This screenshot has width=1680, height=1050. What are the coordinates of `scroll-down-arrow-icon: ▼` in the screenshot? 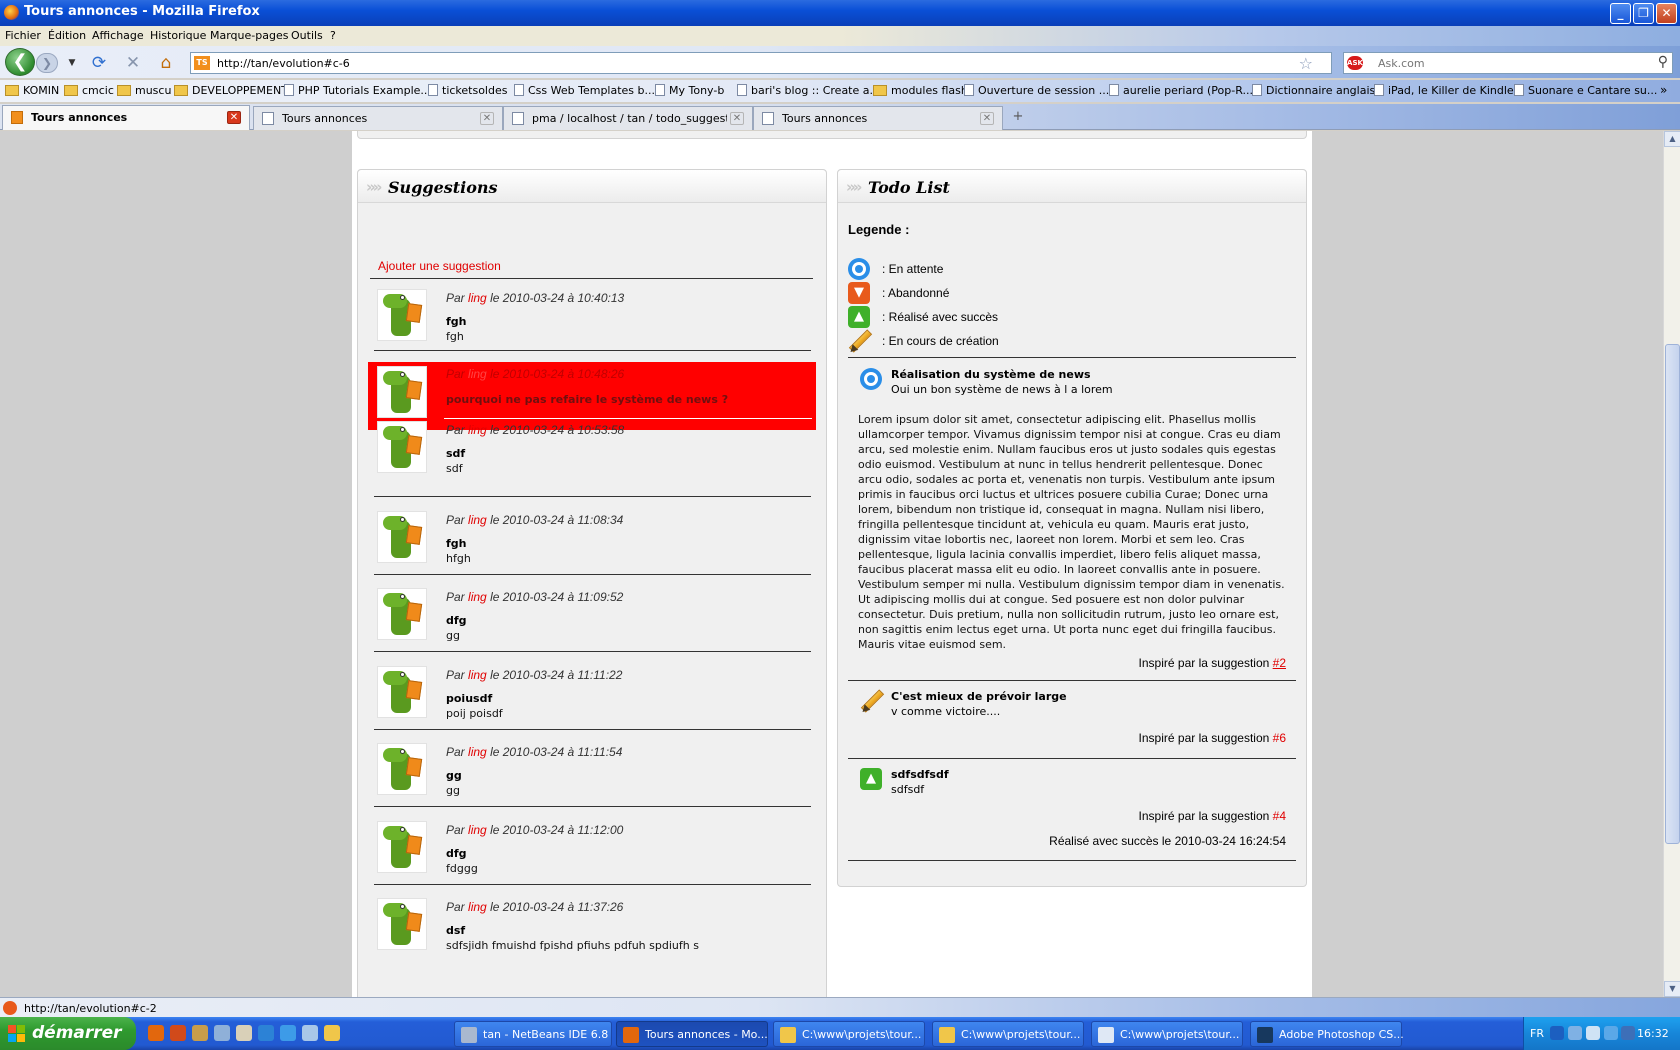 It's located at (1672, 989).